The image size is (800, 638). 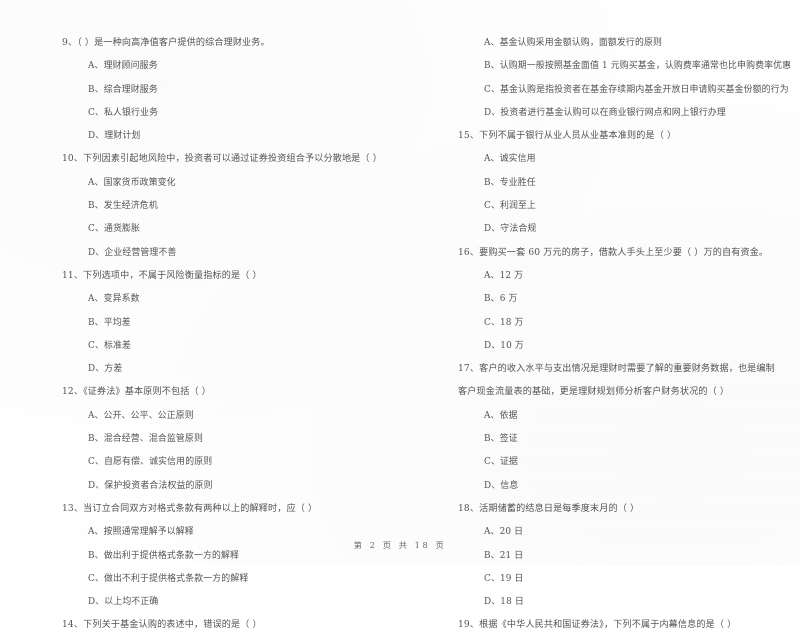 What do you see at coordinates (510, 159) in the screenshot?
I see `question-15-option-a: A、诚实信用` at bounding box center [510, 159].